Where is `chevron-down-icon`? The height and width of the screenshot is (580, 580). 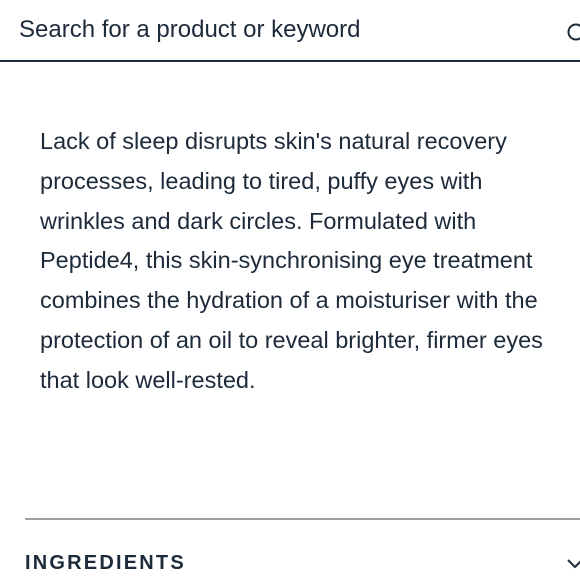
chevron-down-icon is located at coordinates (573, 564).